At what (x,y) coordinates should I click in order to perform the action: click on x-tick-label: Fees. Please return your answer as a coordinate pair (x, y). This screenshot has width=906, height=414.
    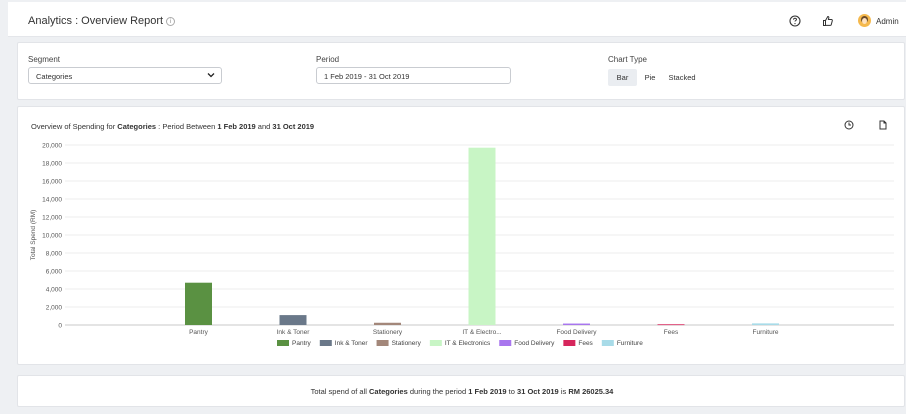
    Looking at the image, I should click on (671, 332).